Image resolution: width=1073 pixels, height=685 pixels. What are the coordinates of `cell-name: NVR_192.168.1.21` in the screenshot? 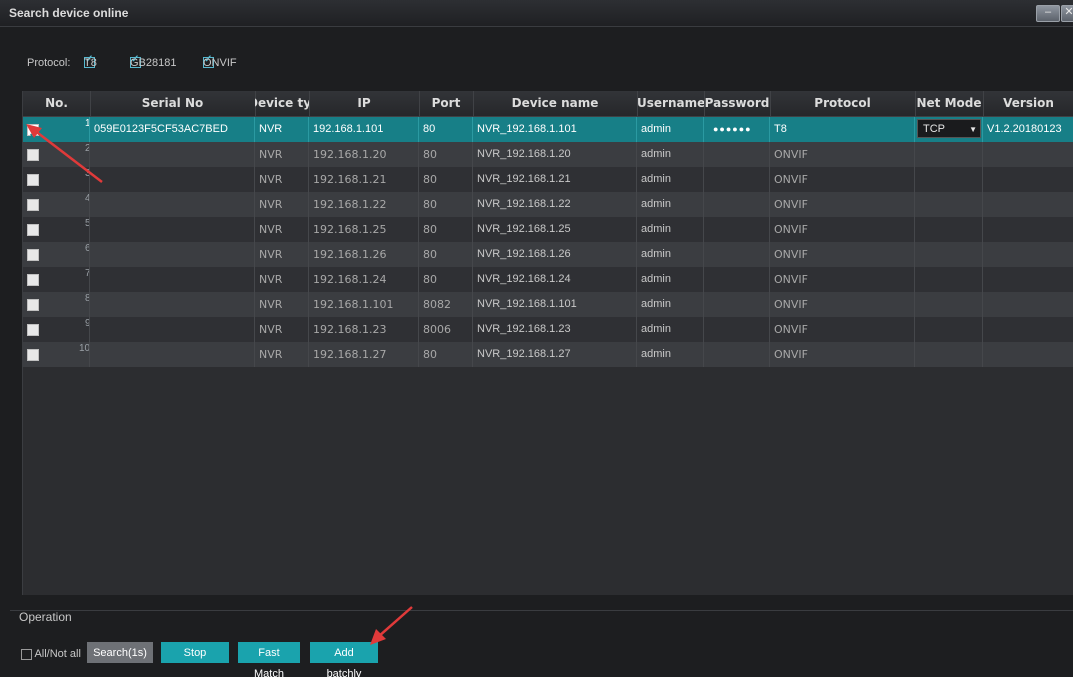 It's located at (555, 179).